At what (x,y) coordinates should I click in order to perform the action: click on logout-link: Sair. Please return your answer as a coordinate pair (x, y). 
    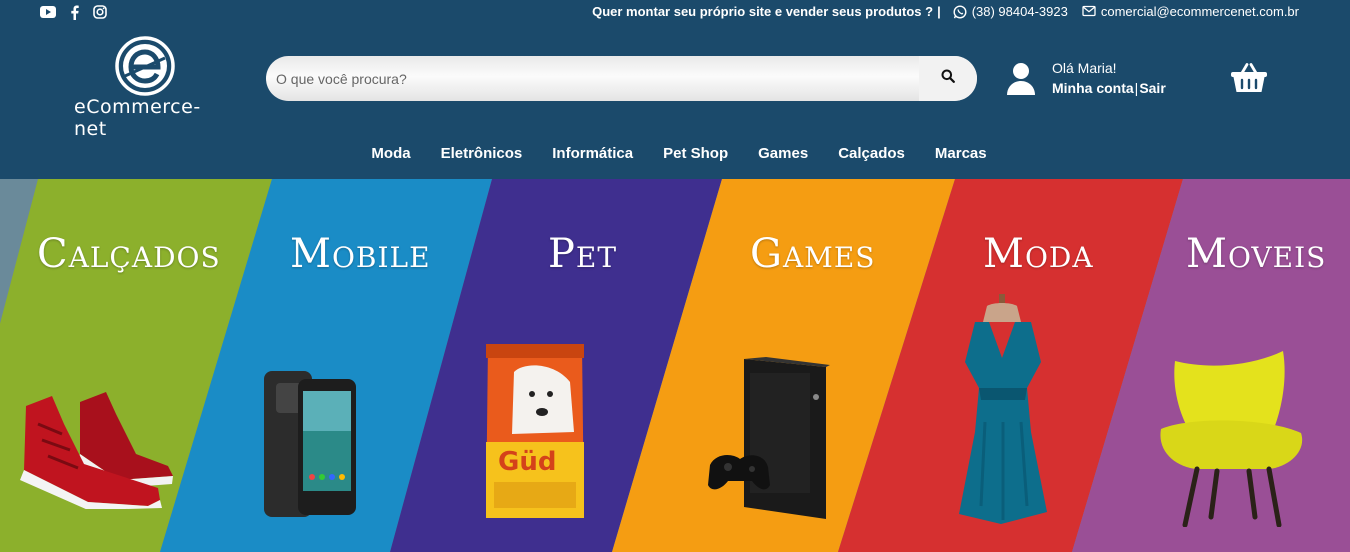
    Looking at the image, I should click on (1152, 88).